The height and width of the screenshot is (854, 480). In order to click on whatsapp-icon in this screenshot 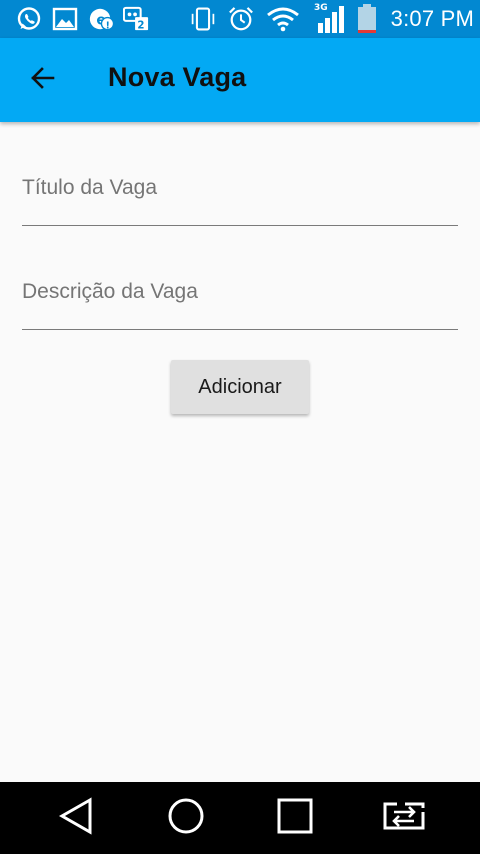, I will do `click(29, 19)`.